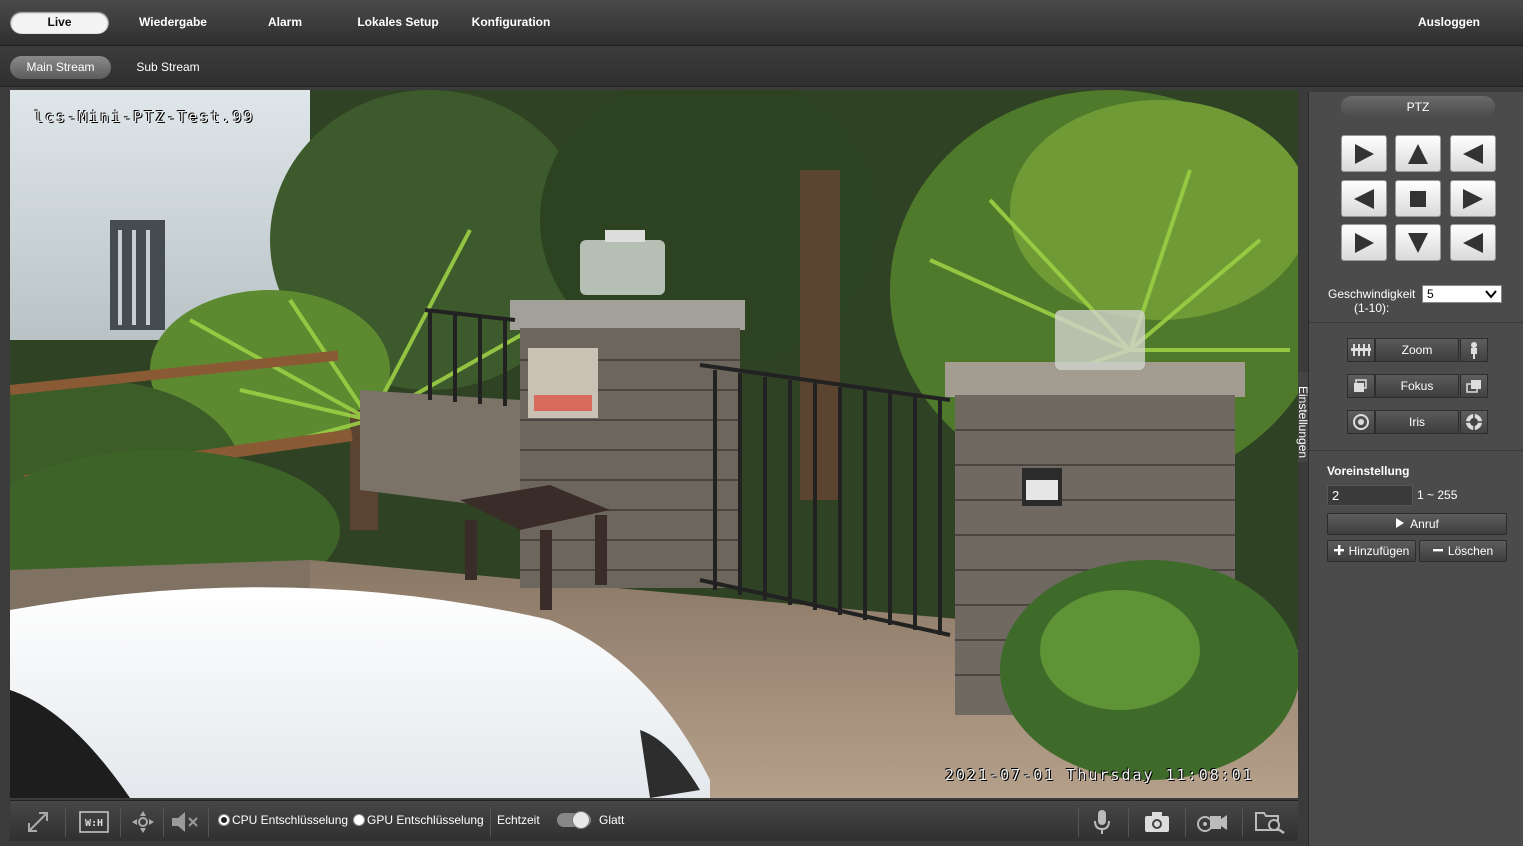  What do you see at coordinates (1370, 495) in the screenshot?
I see `preset-input: 2` at bounding box center [1370, 495].